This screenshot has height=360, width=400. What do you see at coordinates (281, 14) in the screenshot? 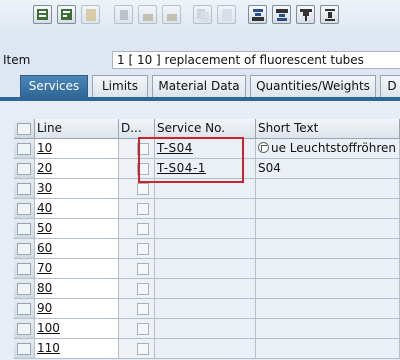
I see `sort-descending-icon` at bounding box center [281, 14].